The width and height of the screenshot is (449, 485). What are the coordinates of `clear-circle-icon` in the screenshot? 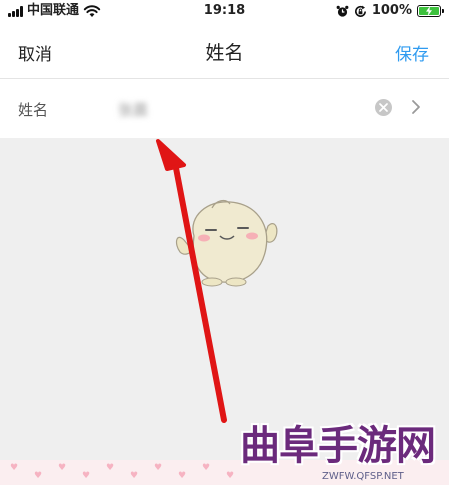 It's located at (383, 107).